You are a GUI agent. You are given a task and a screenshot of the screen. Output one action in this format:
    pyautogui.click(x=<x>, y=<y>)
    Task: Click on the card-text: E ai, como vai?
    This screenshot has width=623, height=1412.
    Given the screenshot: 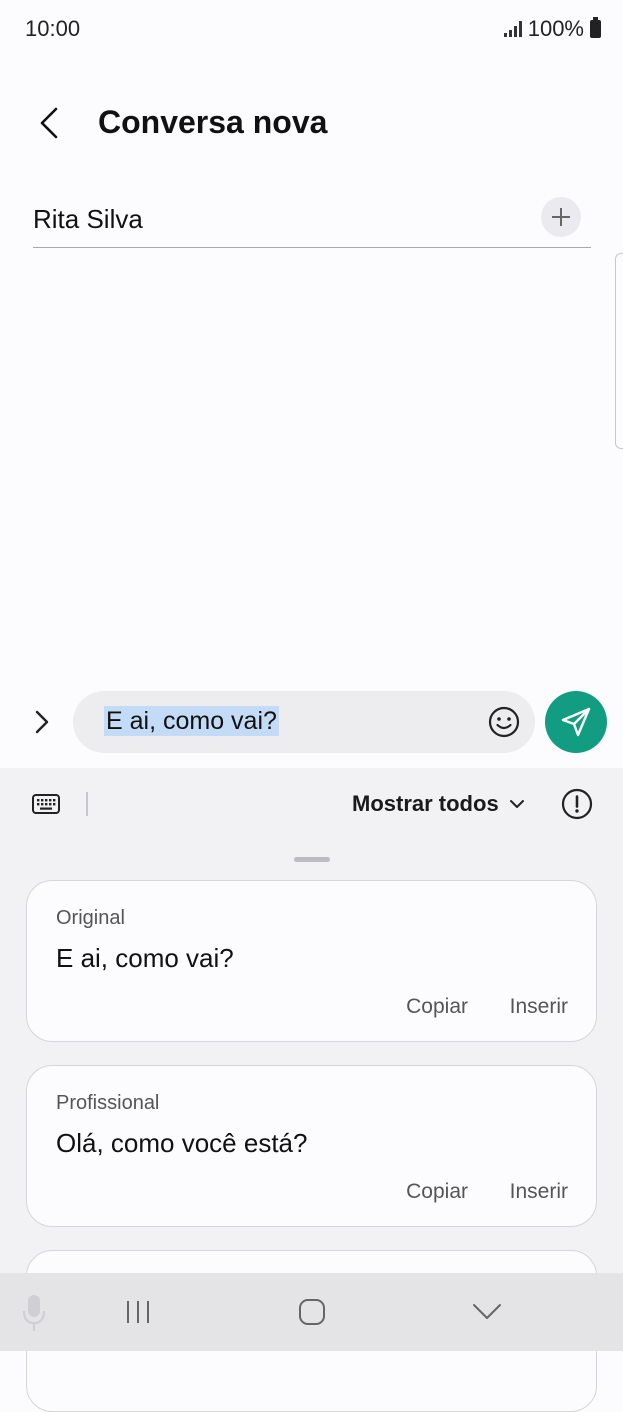 What is the action you would take?
    pyautogui.click(x=145, y=958)
    